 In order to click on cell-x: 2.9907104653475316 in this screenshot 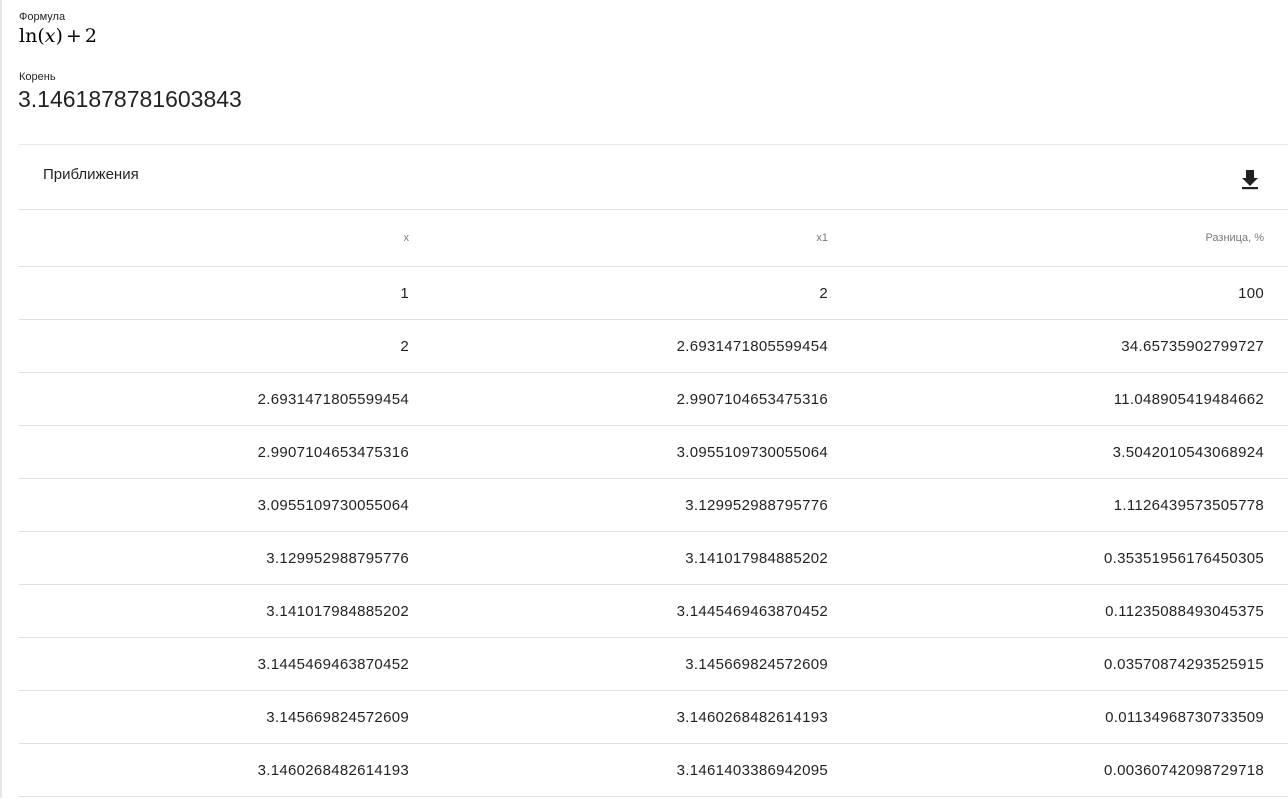, I will do `click(214, 452)`.